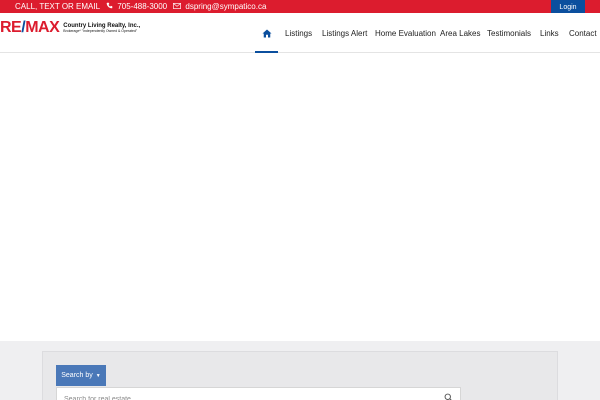 Image resolution: width=600 pixels, height=400 pixels. I want to click on nav-area-lakes: Area Lakes, so click(460, 33).